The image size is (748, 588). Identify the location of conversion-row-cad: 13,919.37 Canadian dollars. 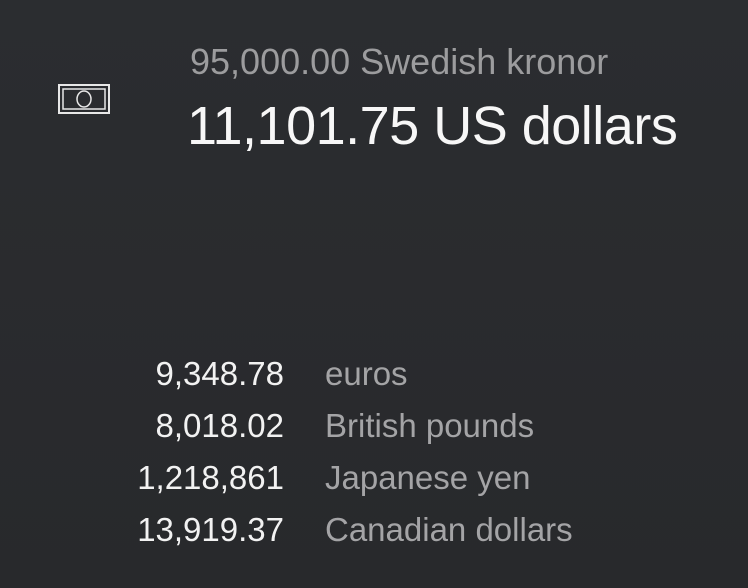
(400, 530).